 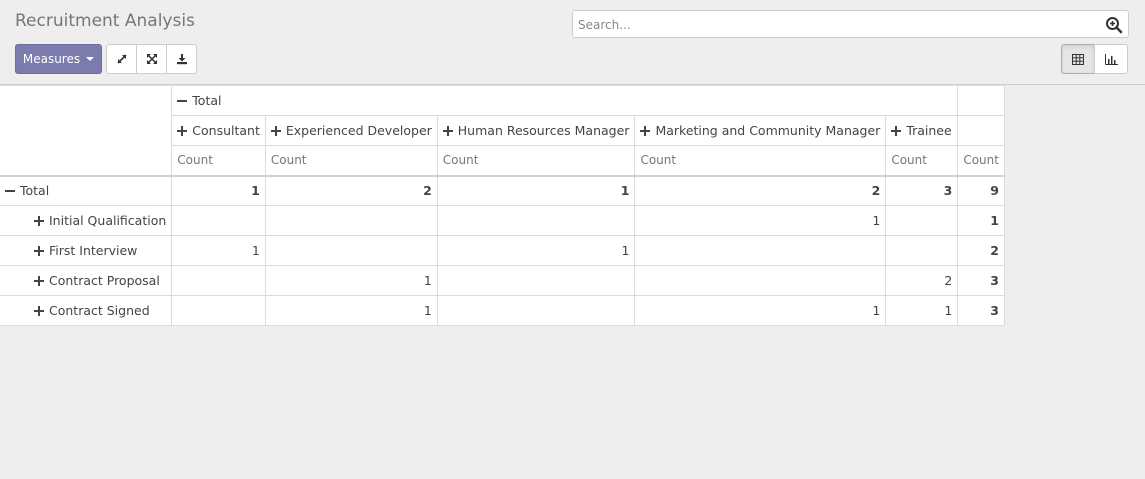 I want to click on table-row: Initial Qualification 1 1, so click(x=502, y=220).